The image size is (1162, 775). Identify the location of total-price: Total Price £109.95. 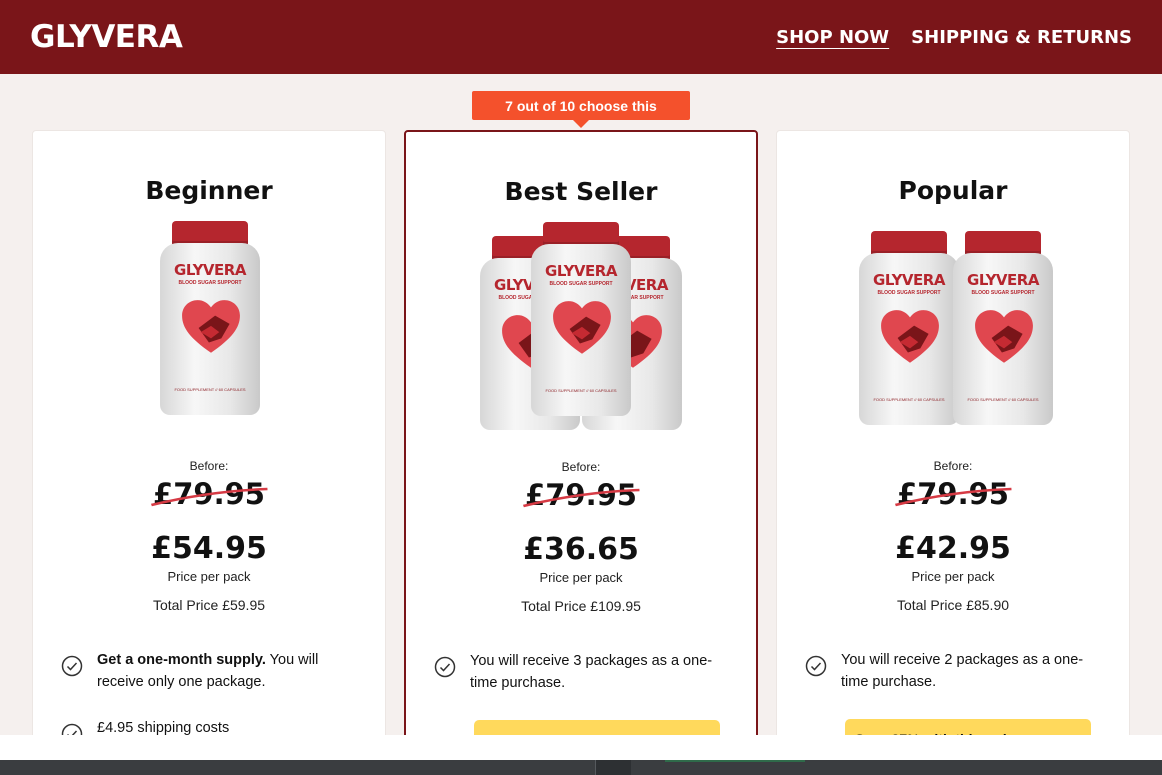
(581, 606).